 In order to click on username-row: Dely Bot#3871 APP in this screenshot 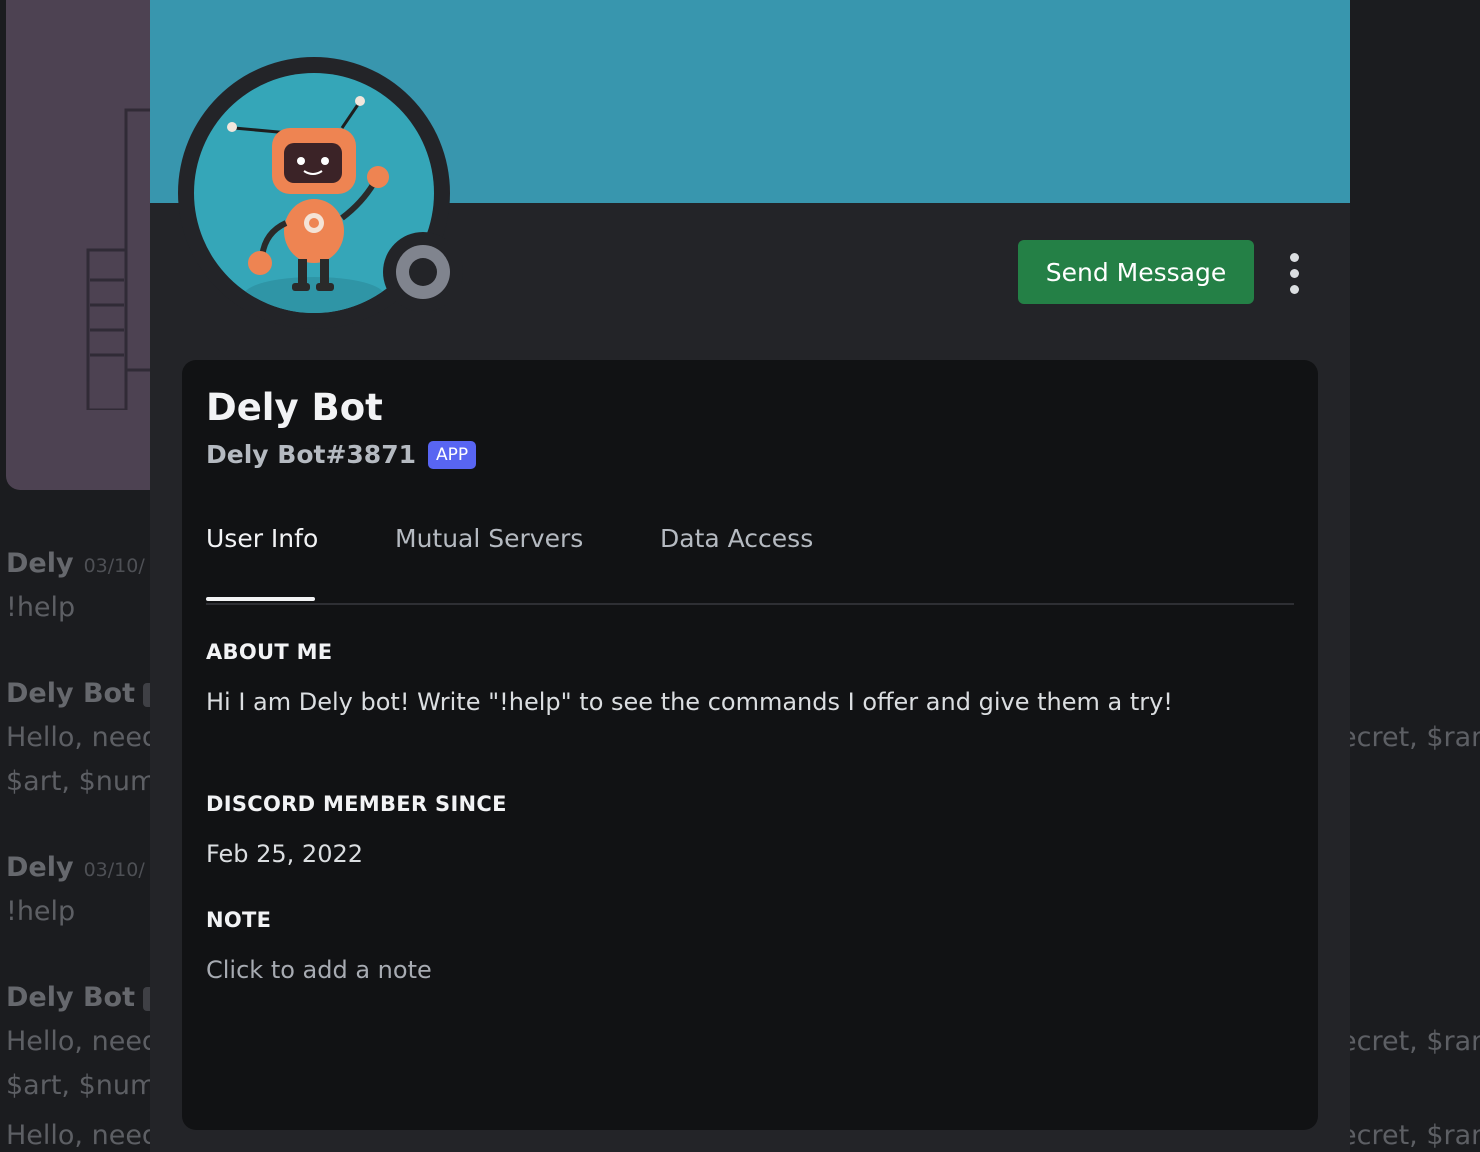, I will do `click(341, 454)`.